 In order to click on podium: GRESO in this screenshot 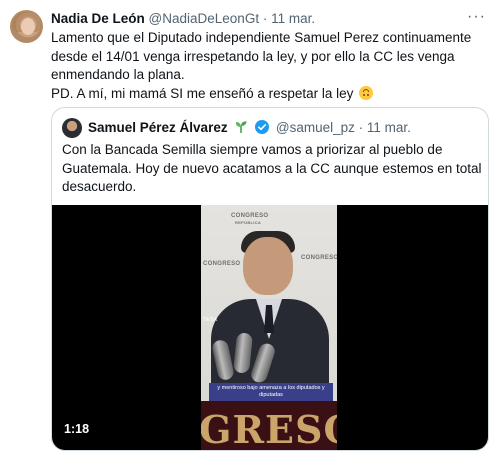, I will do `click(269, 426)`.